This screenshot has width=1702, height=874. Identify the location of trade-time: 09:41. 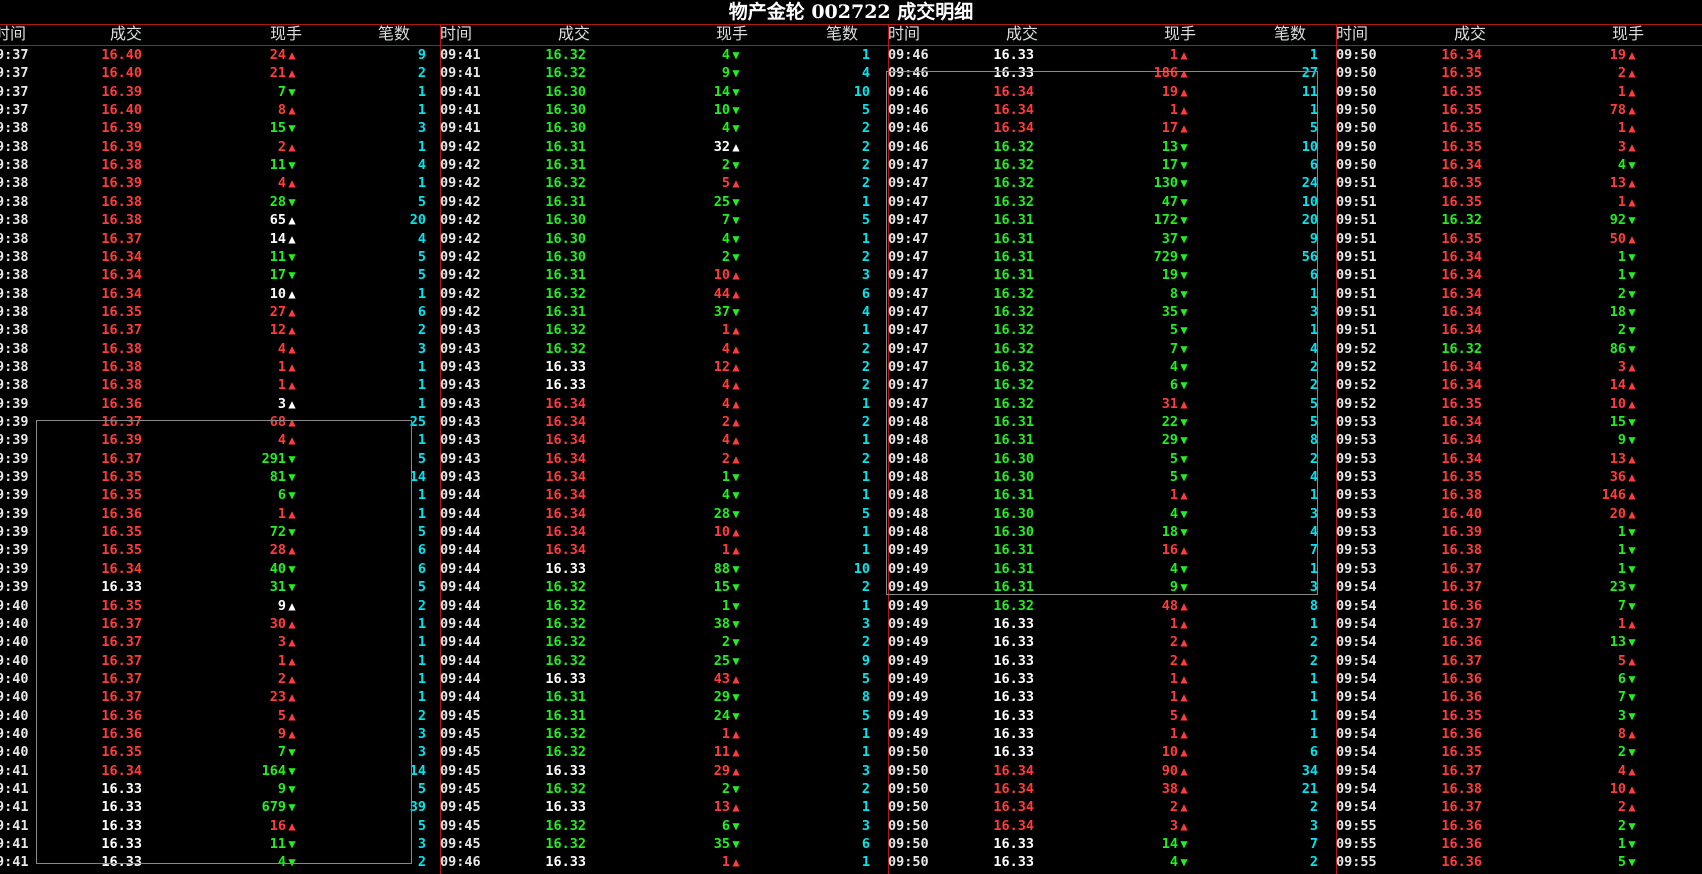
(460, 128).